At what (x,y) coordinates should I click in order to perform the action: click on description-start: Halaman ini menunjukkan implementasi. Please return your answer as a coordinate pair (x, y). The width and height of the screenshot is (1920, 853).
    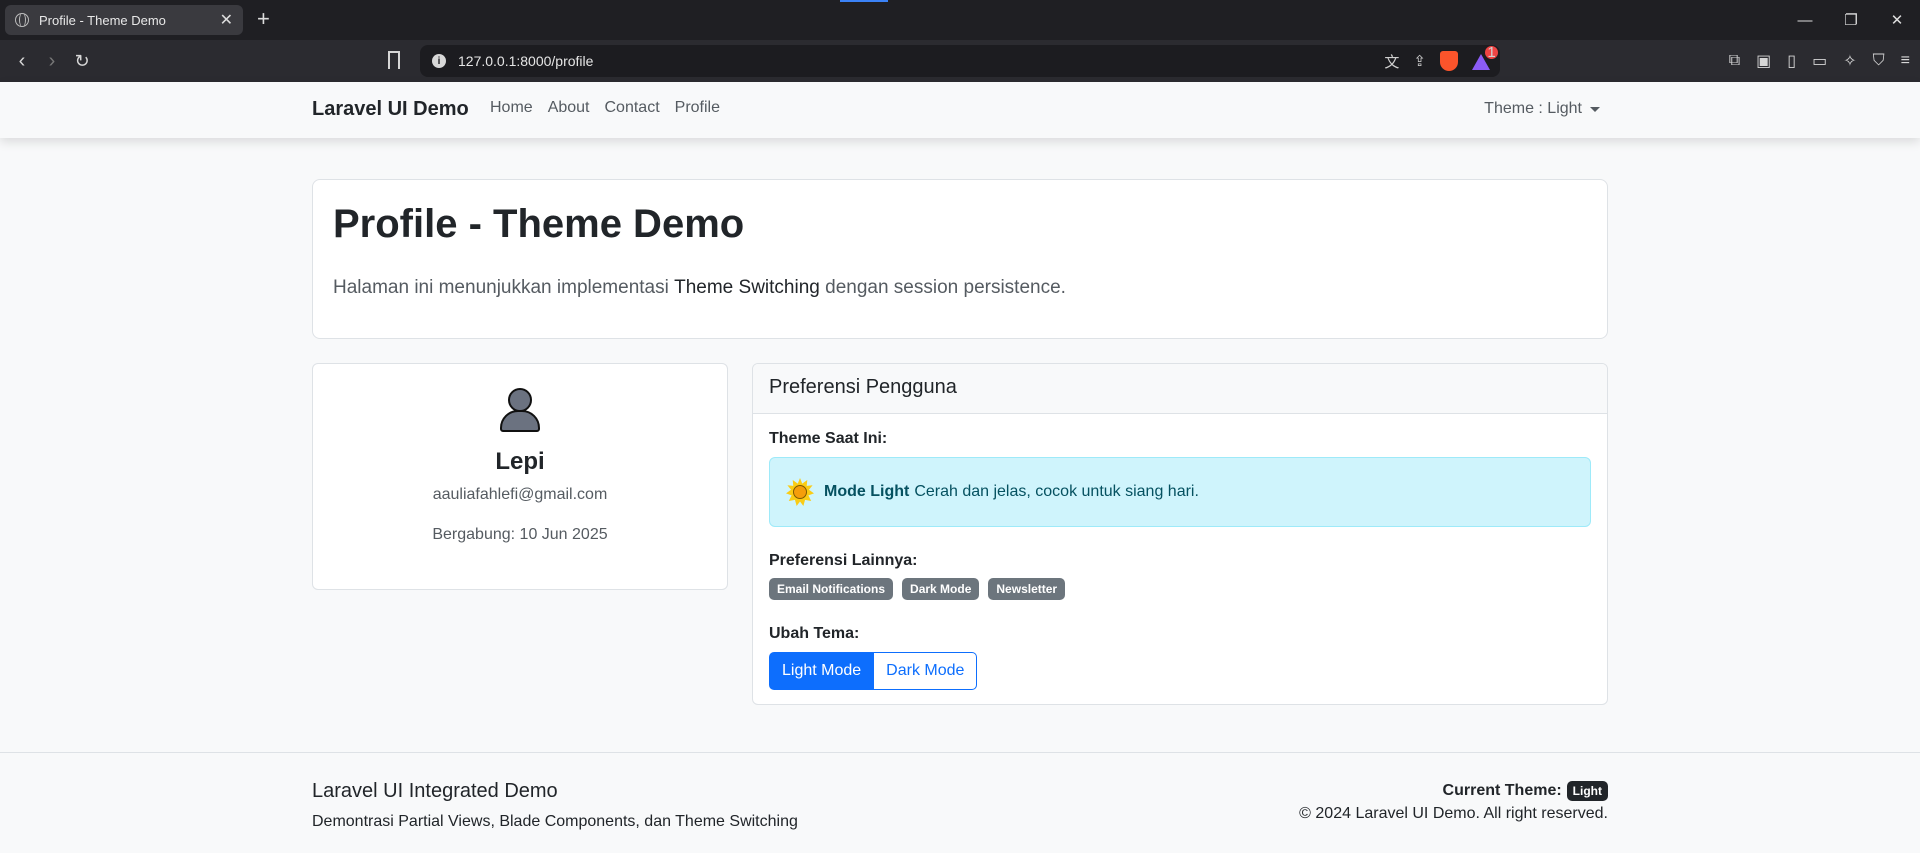
    Looking at the image, I should click on (504, 287).